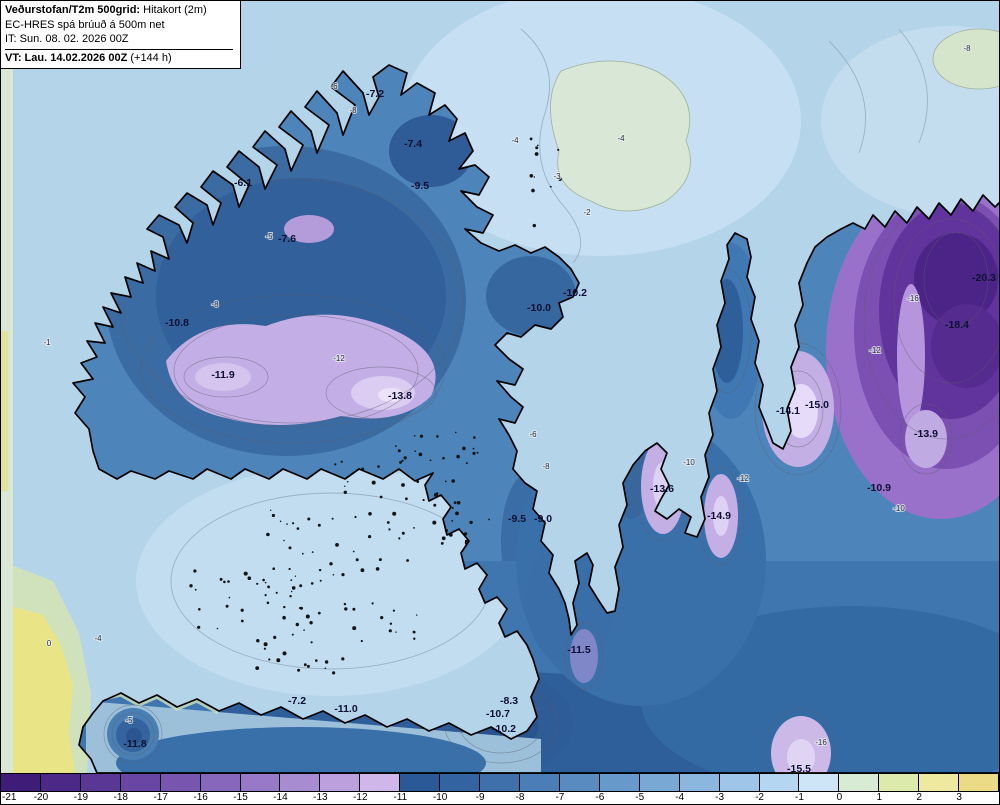  I want to click on header-valid-time: VT: Lau. 14.02.2026 00Z (+144 h), so click(119, 57).